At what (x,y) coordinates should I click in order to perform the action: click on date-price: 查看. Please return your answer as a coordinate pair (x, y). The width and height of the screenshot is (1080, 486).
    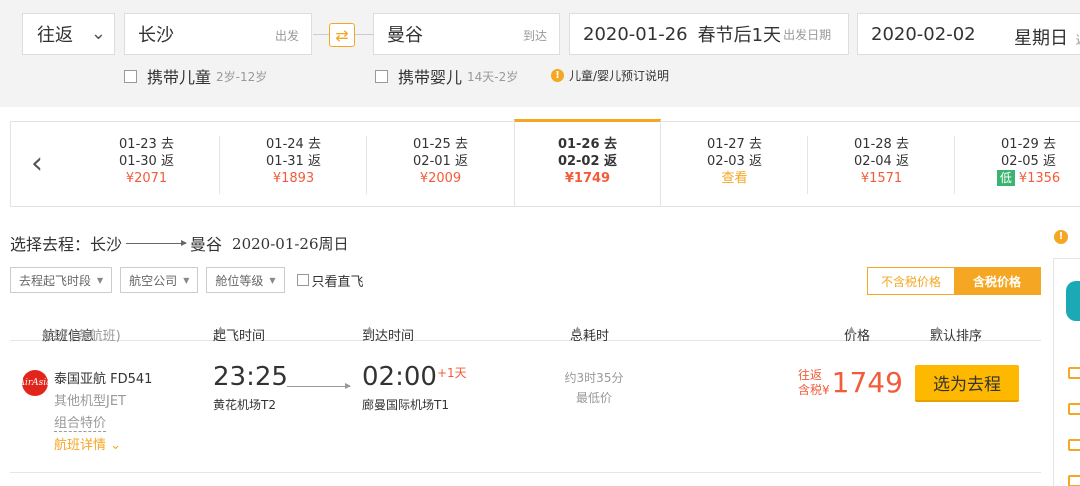
    Looking at the image, I should click on (734, 178).